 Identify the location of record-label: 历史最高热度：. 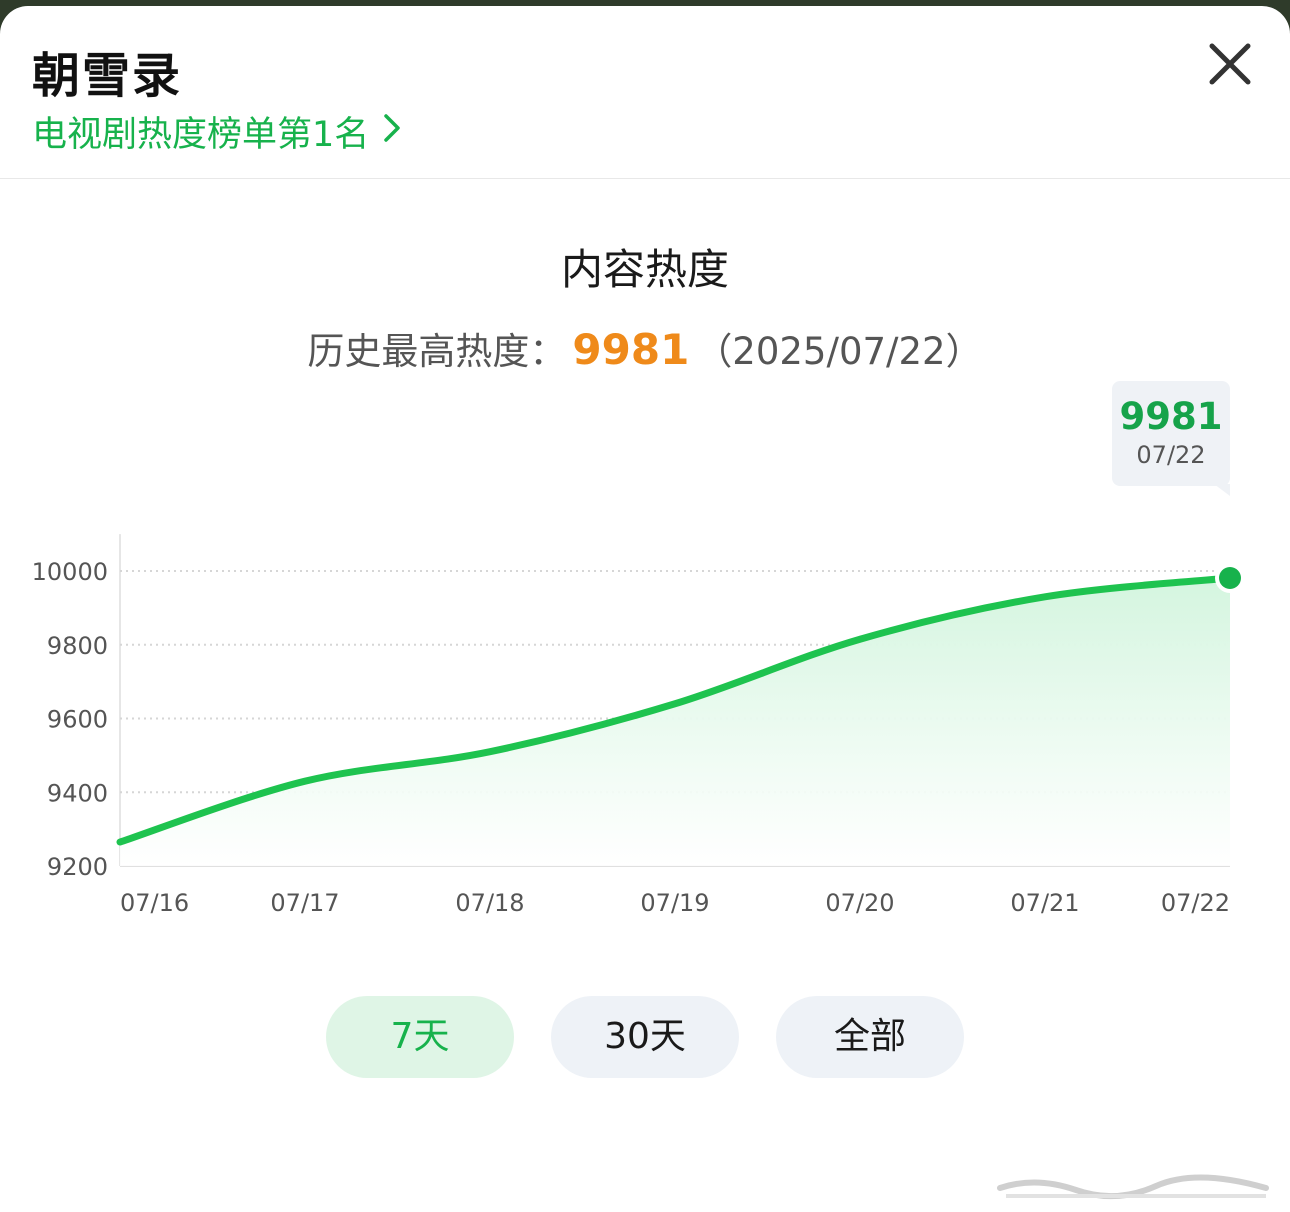
(437, 351).